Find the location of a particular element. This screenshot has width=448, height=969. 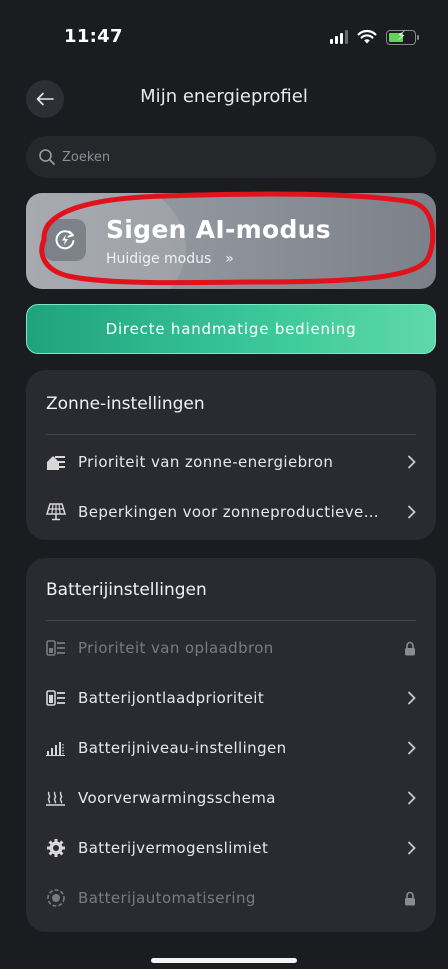

battery-power-limit-label: Batterijvermogenslimiet is located at coordinates (173, 848).